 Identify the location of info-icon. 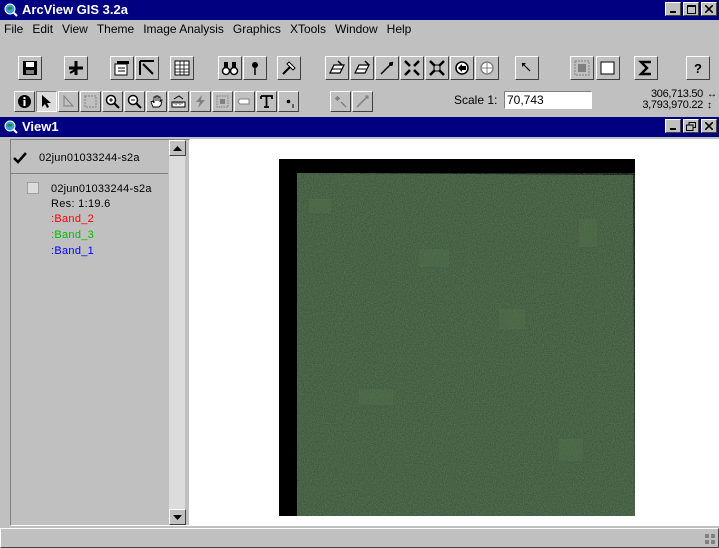
(24, 101).